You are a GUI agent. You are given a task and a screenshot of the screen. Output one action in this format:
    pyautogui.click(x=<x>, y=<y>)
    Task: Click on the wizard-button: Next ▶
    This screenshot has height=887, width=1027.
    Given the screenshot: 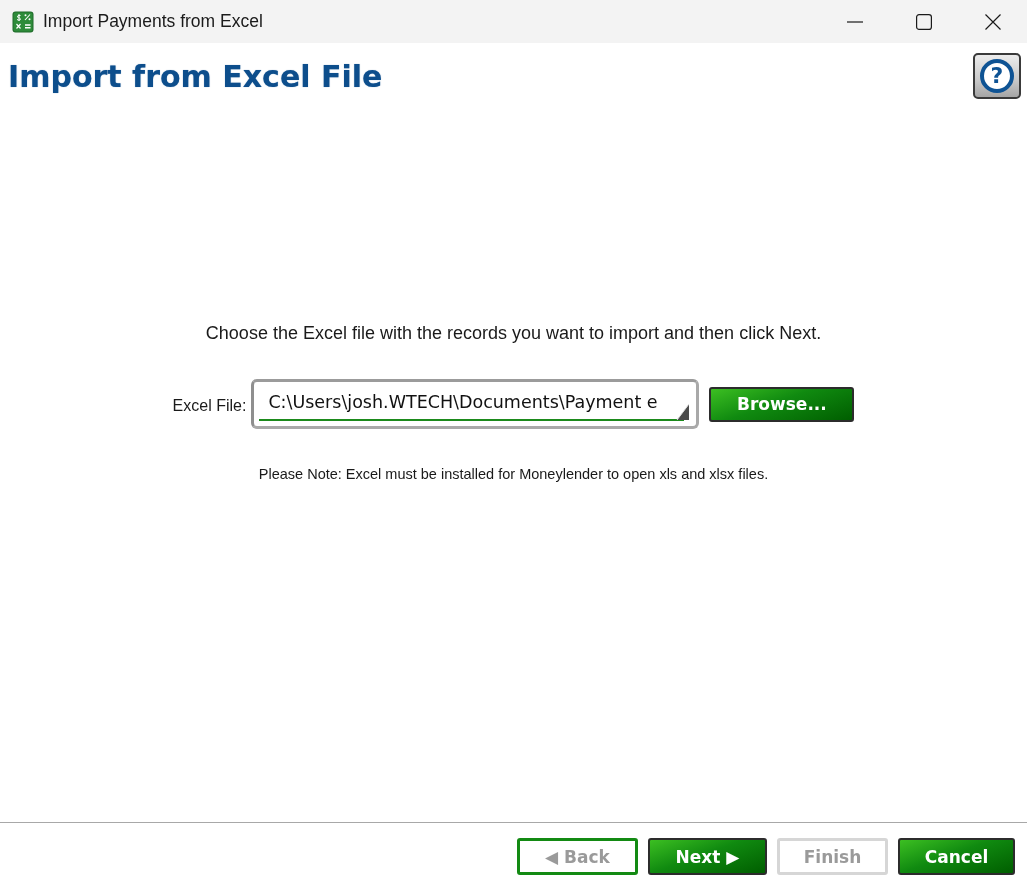 What is the action you would take?
    pyautogui.click(x=707, y=856)
    